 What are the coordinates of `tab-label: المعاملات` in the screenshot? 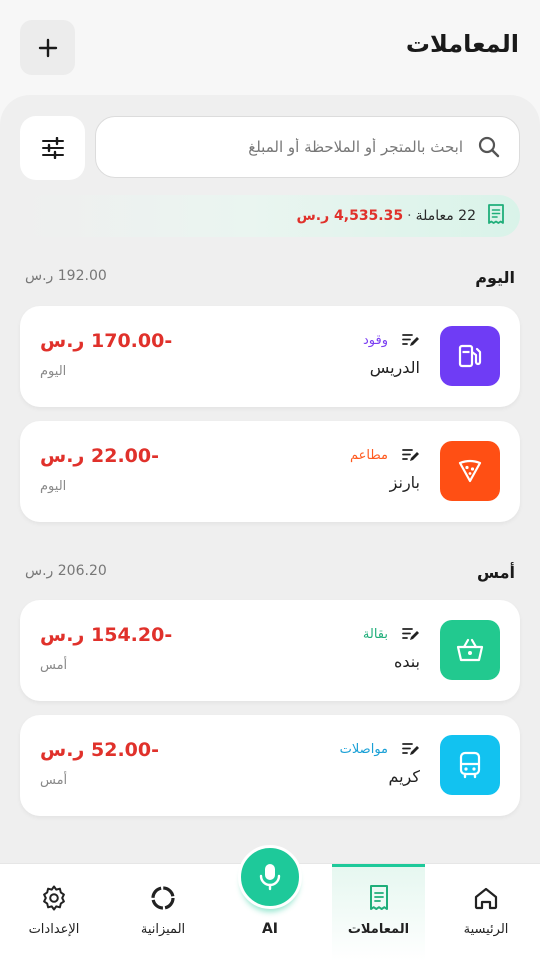 It's located at (378, 929).